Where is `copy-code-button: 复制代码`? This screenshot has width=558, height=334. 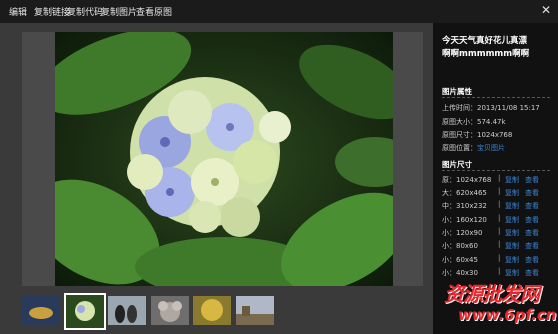
copy-code-button: 复制代码 is located at coordinates (85, 11).